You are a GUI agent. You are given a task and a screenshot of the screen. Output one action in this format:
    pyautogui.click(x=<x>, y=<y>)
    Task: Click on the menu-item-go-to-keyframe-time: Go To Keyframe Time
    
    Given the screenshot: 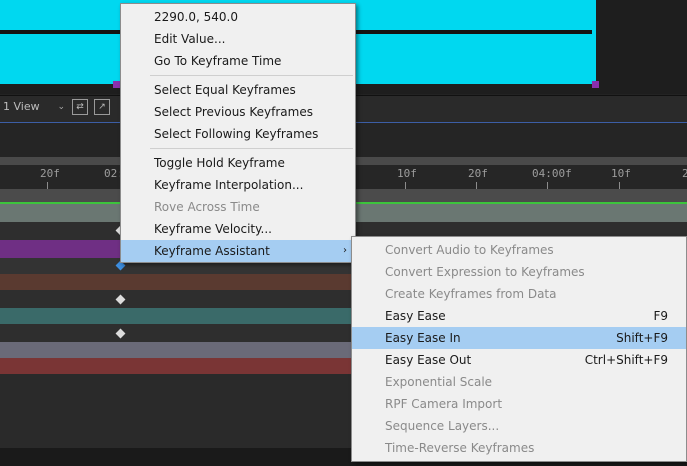 What is the action you would take?
    pyautogui.click(x=238, y=61)
    